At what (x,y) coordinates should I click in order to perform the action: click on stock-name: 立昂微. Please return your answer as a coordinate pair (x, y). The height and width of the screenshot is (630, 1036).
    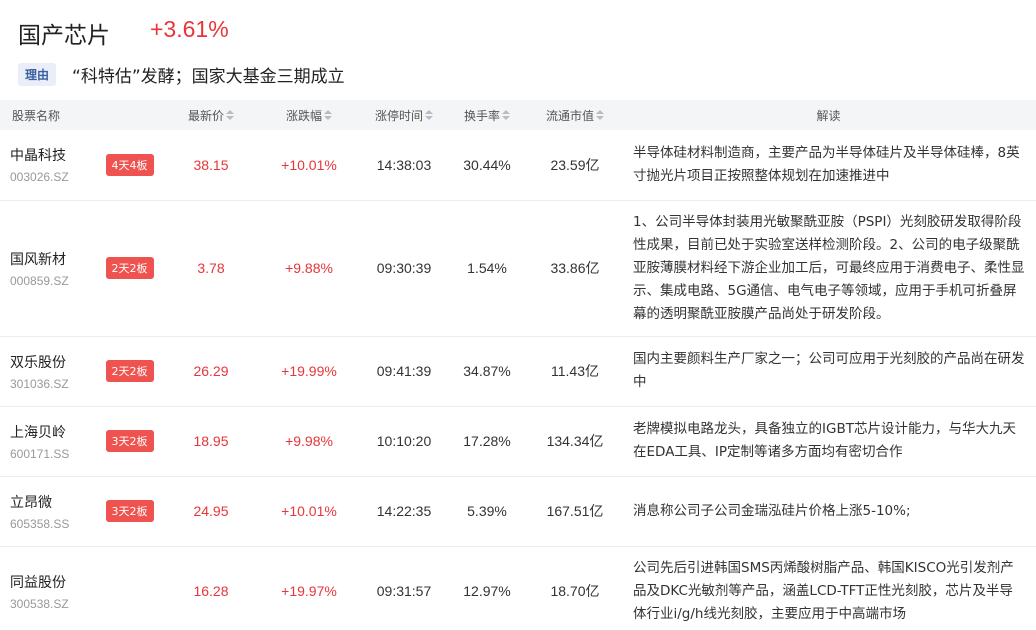
    Looking at the image, I should click on (51, 502).